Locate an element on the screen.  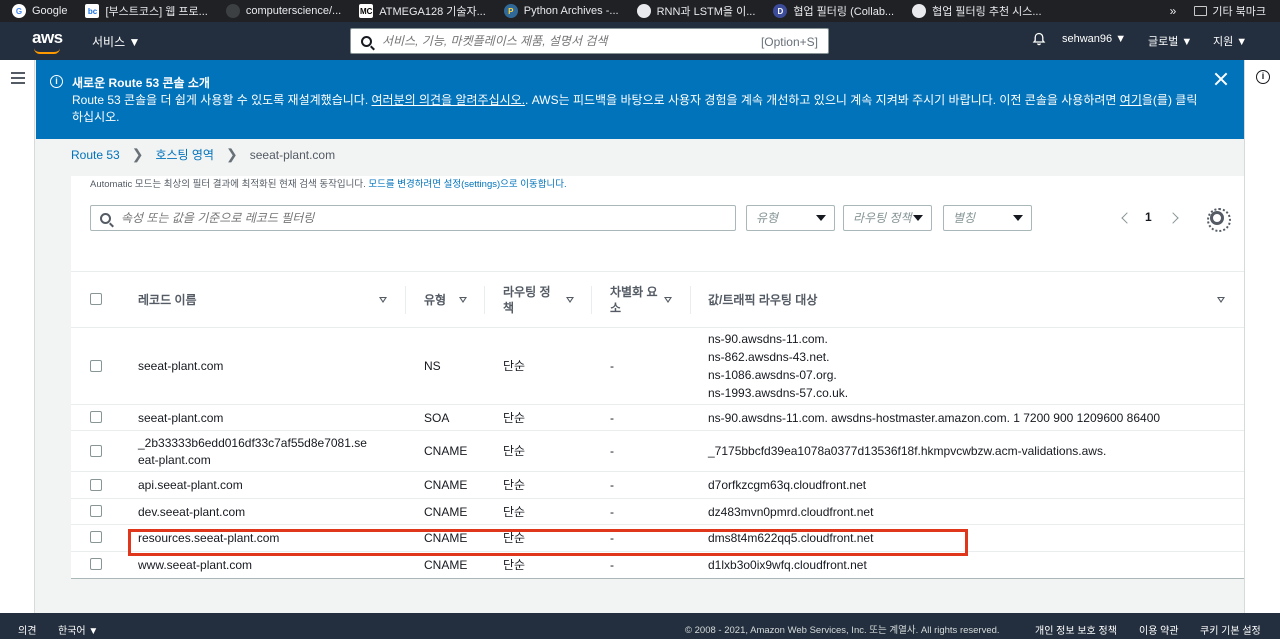
column-differentiator: 차별화 요소 is located at coordinates (634, 300).